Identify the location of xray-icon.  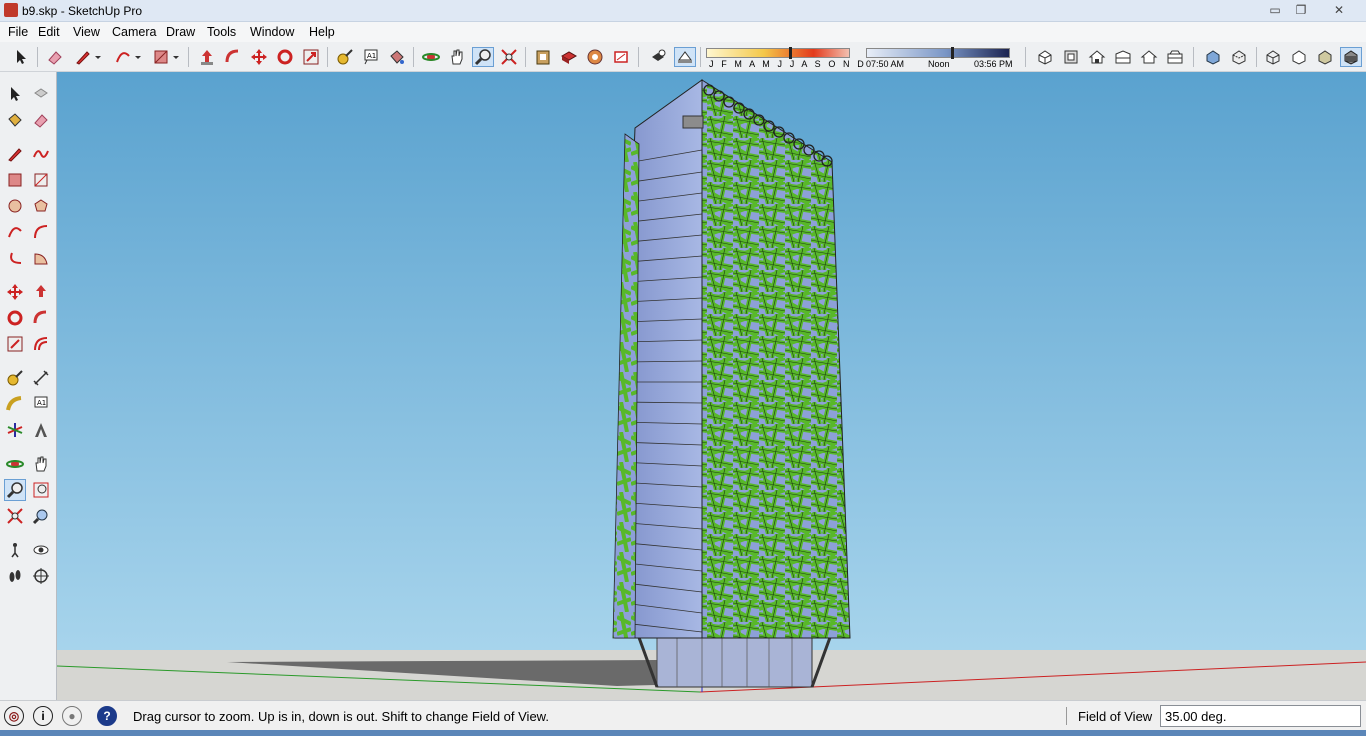
(1213, 57).